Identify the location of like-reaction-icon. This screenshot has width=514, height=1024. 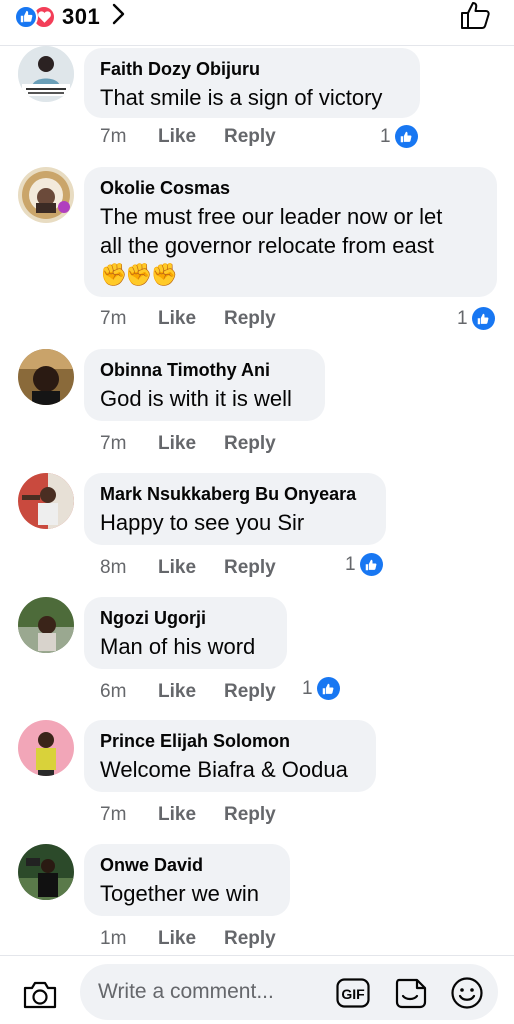
(26, 16).